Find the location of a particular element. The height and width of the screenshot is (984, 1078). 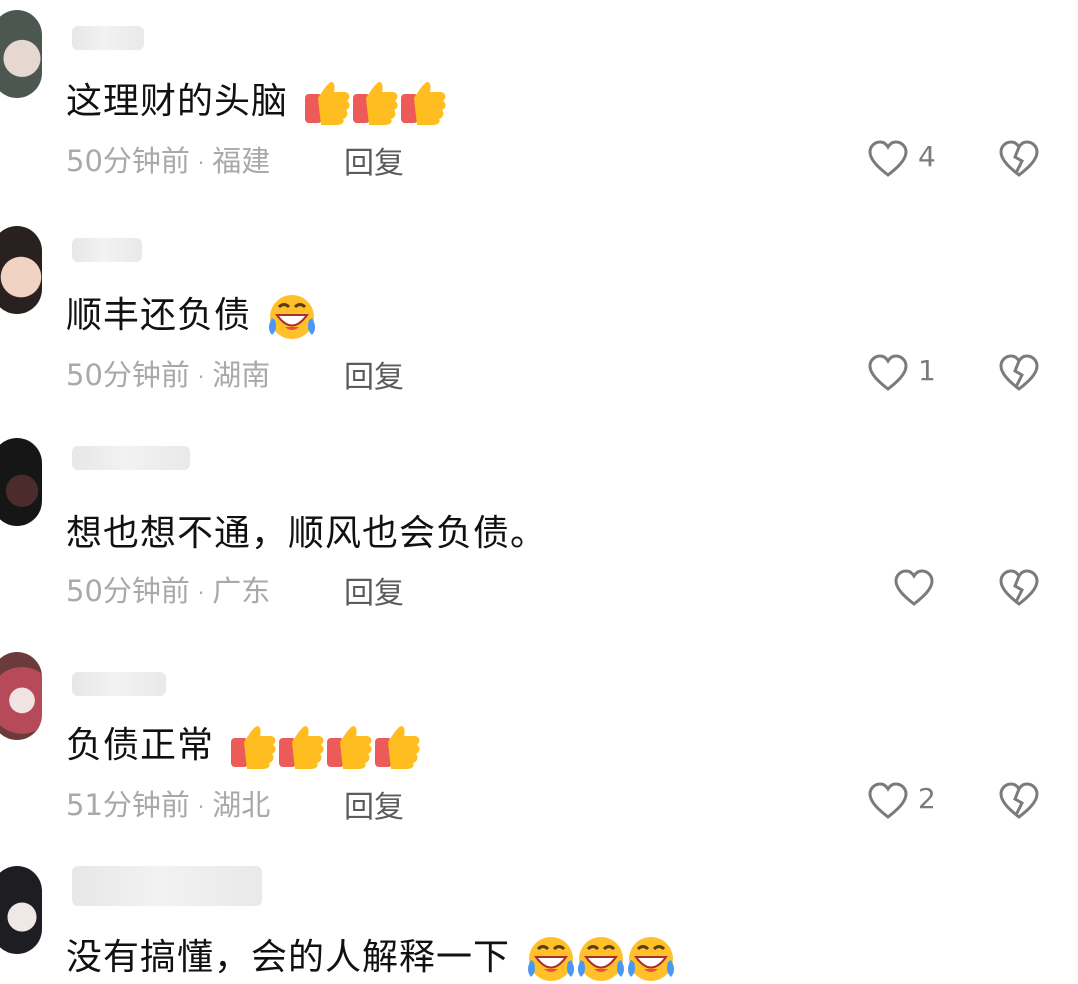

comment-item: 没有搞懂，会的人解释一下 is located at coordinates (539, 918).